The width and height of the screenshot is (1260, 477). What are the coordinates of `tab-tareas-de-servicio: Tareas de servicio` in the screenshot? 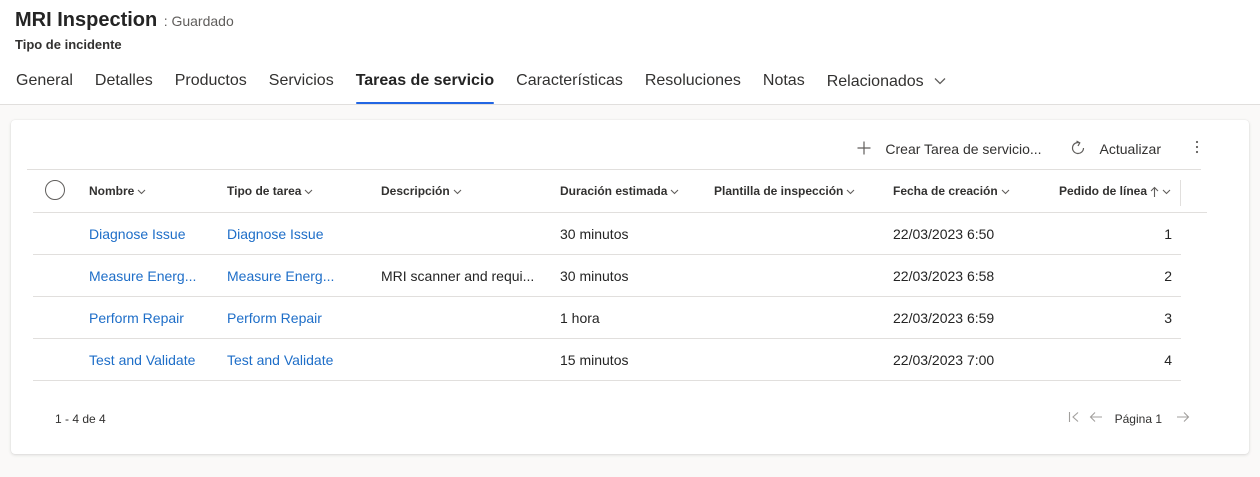 It's located at (425, 86).